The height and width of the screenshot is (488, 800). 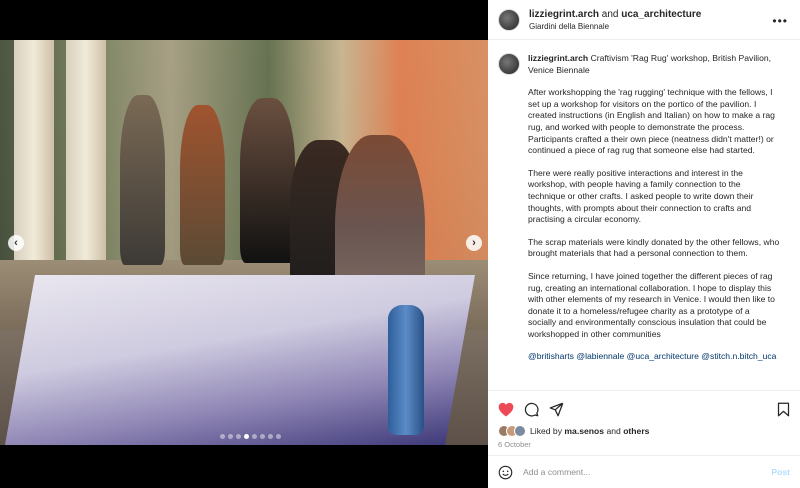 What do you see at coordinates (613, 431) in the screenshot?
I see `likes-connector: and` at bounding box center [613, 431].